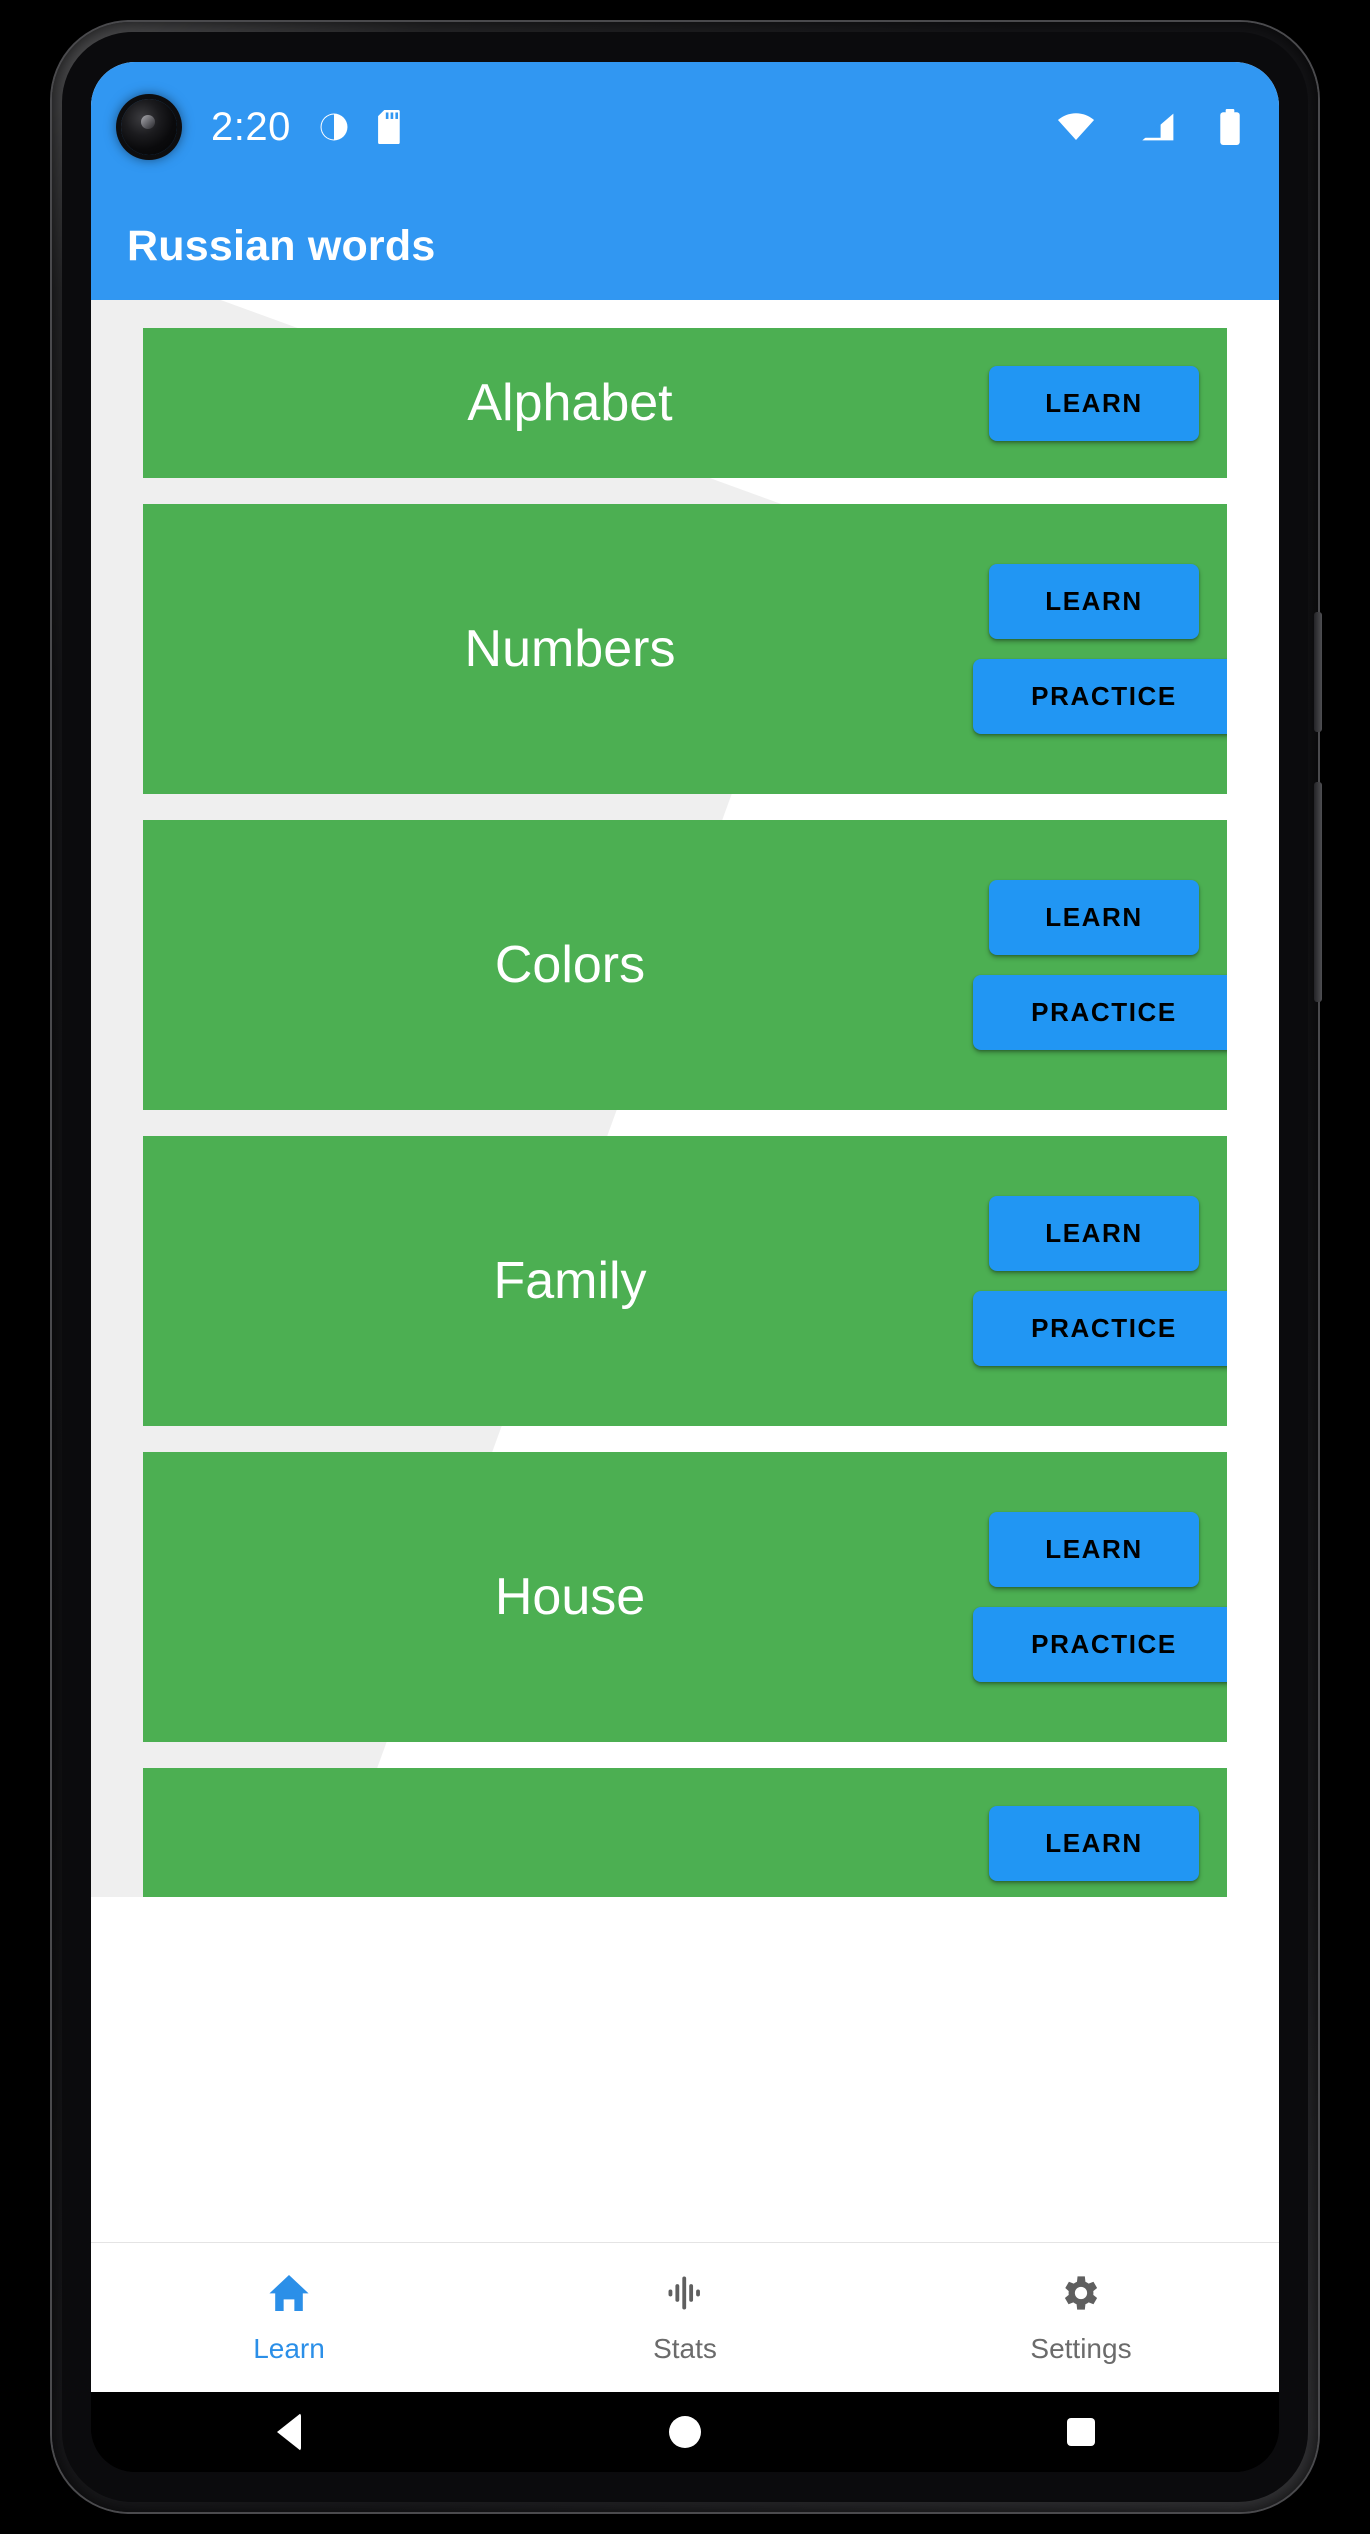 This screenshot has width=1370, height=2534. What do you see at coordinates (1157, 127) in the screenshot?
I see `cellular-signal-icon` at bounding box center [1157, 127].